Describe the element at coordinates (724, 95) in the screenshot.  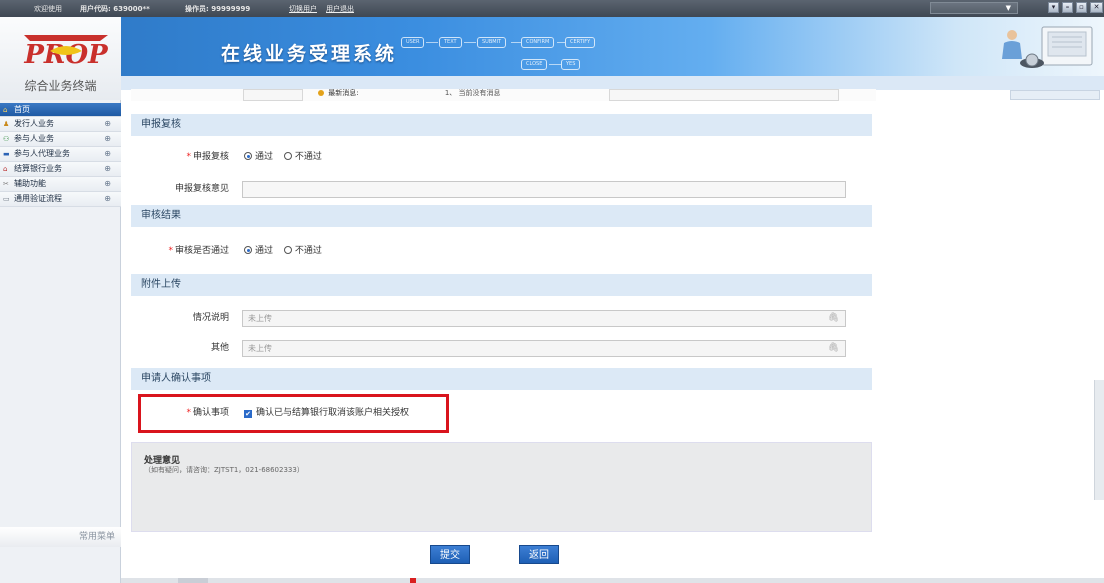
I see `faded-field` at that location.